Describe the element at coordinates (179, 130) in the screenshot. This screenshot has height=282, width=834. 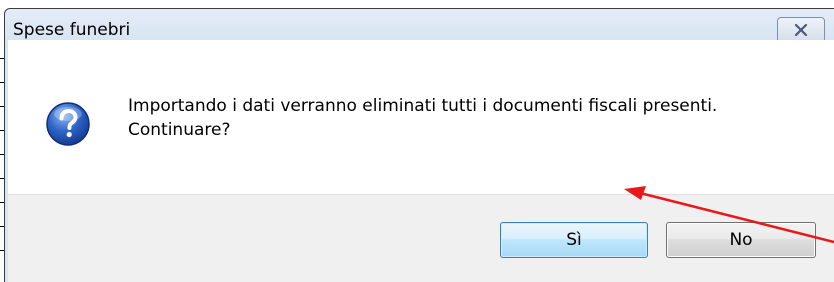
I see `message-line: Continuare?` at that location.